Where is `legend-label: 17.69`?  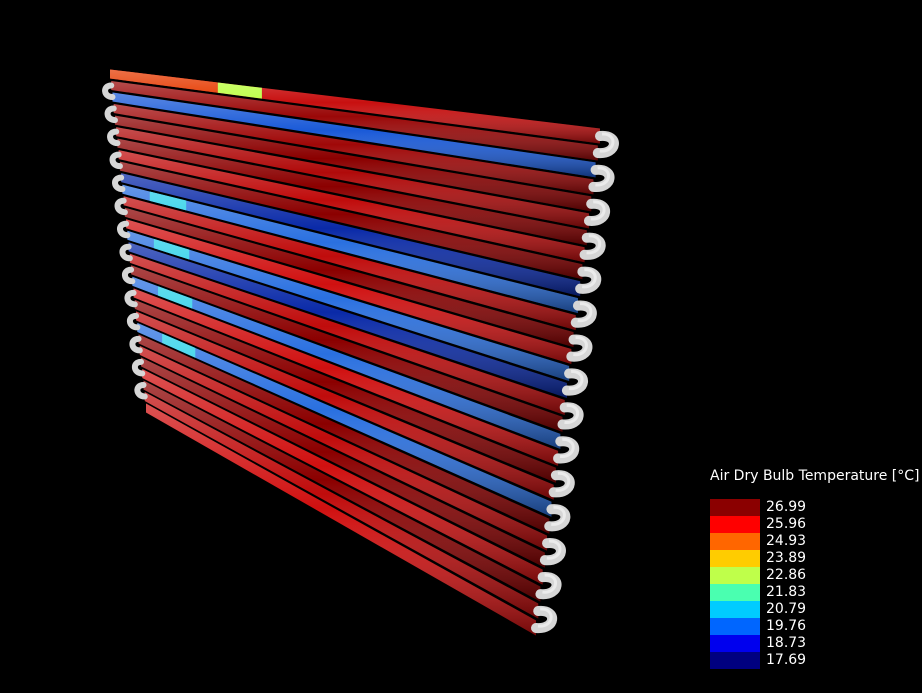 legend-label: 17.69 is located at coordinates (786, 660).